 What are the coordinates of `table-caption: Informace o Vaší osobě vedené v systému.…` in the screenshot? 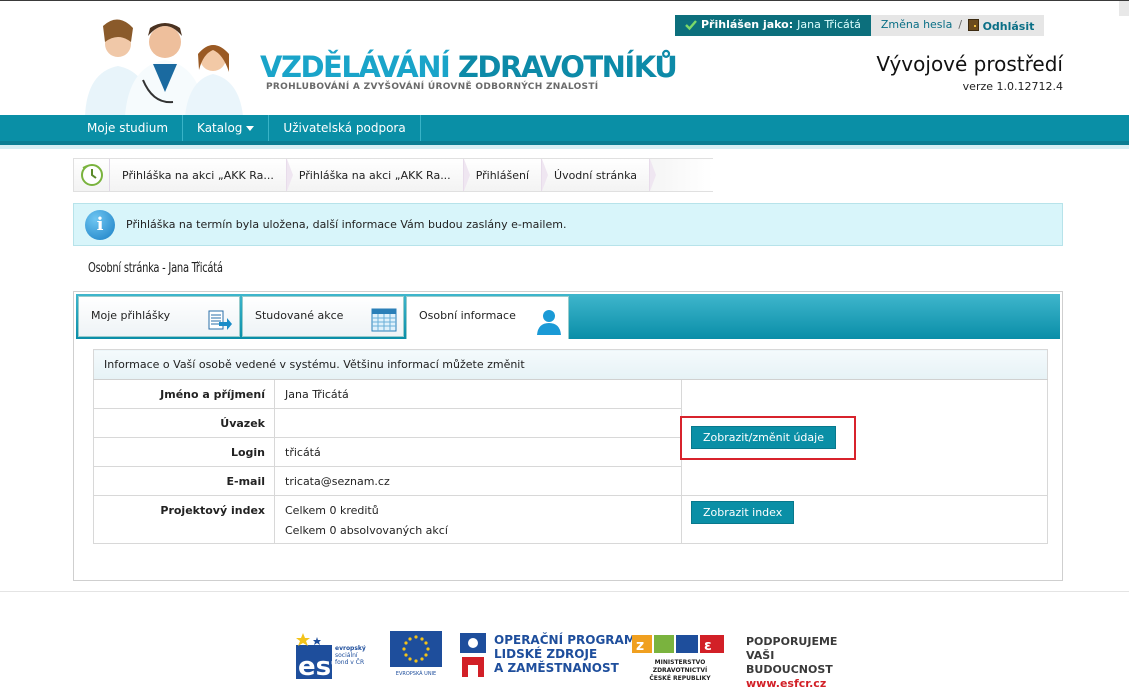 It's located at (570, 364).